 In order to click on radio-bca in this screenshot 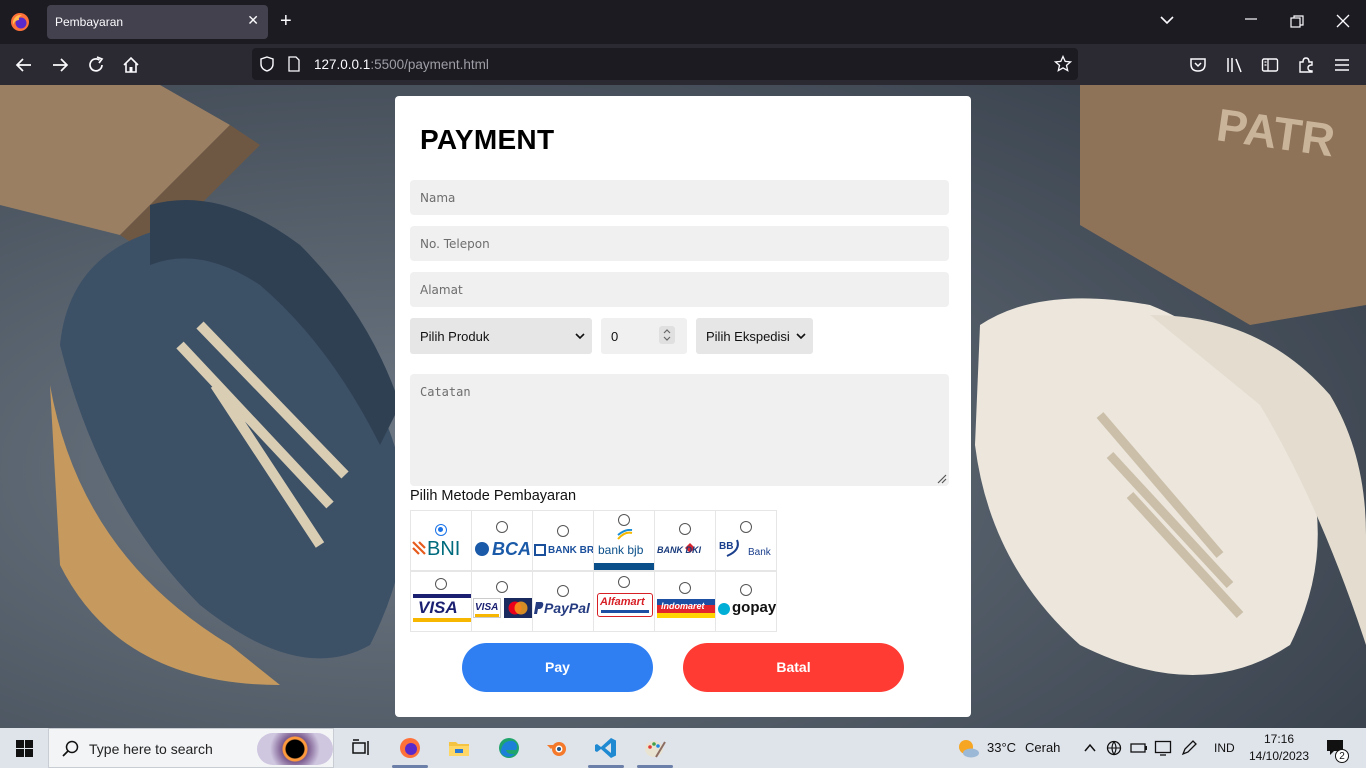, I will do `click(502, 527)`.